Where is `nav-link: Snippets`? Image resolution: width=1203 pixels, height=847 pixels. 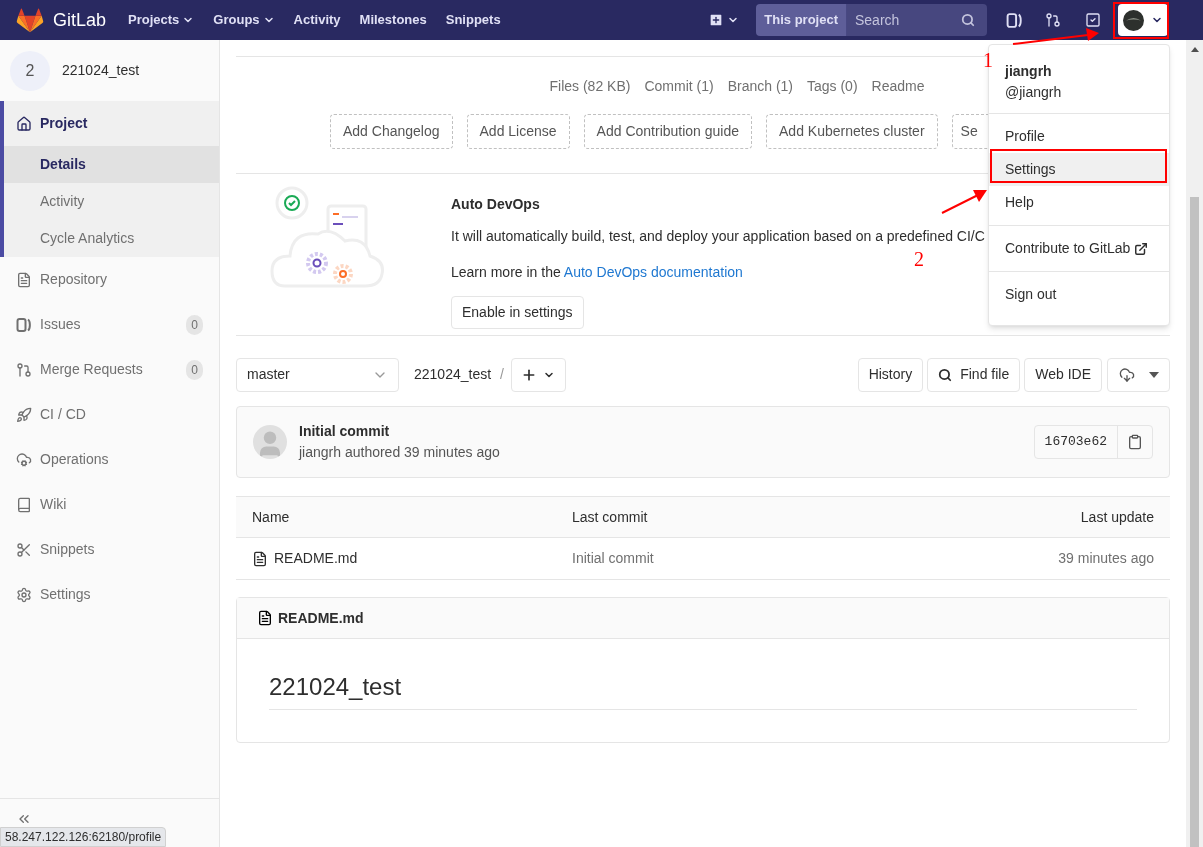
nav-link: Snippets is located at coordinates (473, 20).